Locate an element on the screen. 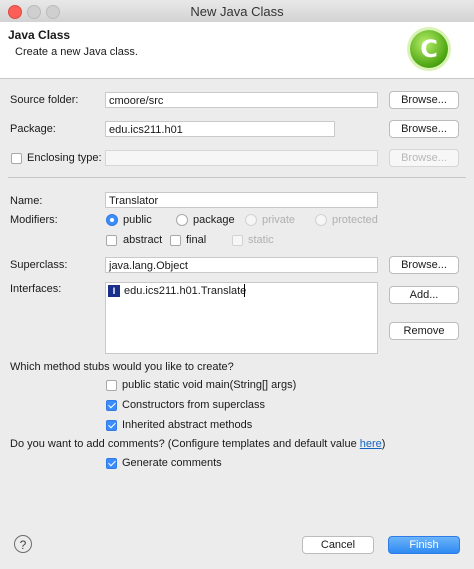 Image resolution: width=474 pixels, height=569 pixels. enclosing-type-label: Enclosing type: is located at coordinates (64, 158).